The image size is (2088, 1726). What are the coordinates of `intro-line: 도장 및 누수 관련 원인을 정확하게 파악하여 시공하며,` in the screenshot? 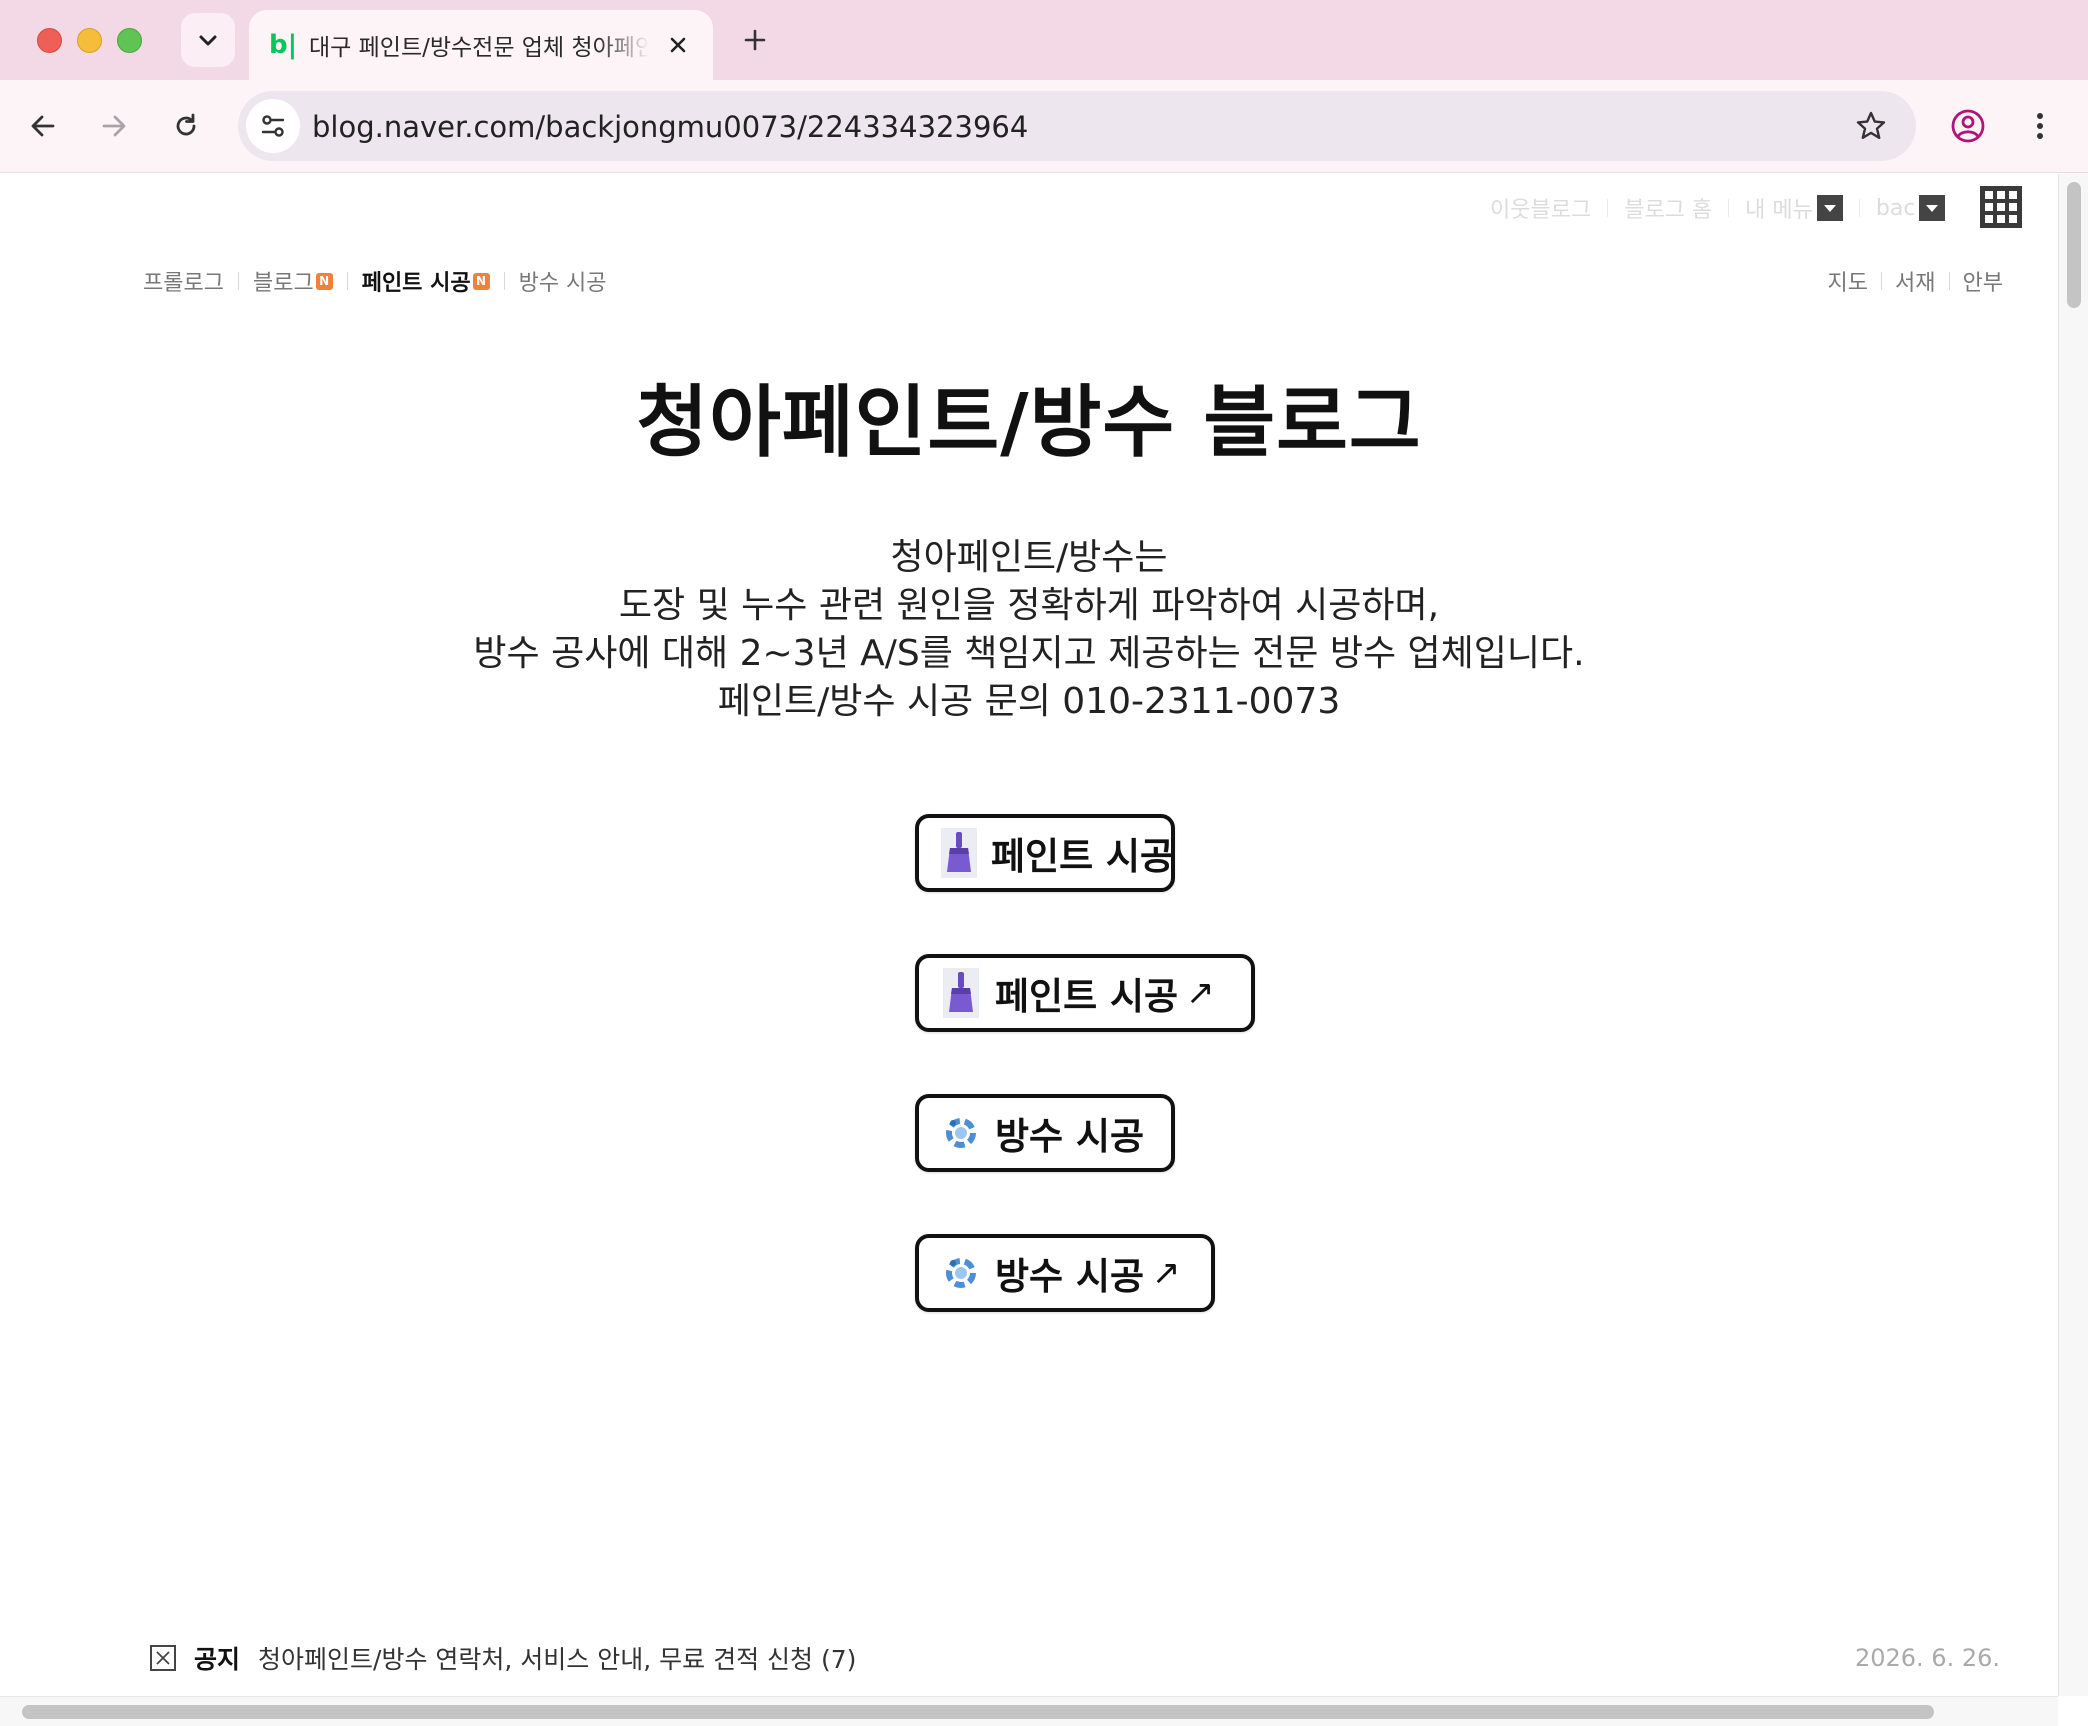 It's located at (1029, 605).